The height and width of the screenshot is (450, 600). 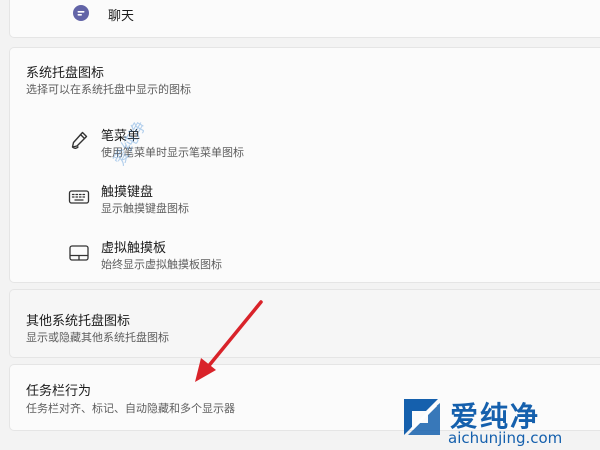 I want to click on brand-url: aichunjing.com, so click(x=505, y=438).